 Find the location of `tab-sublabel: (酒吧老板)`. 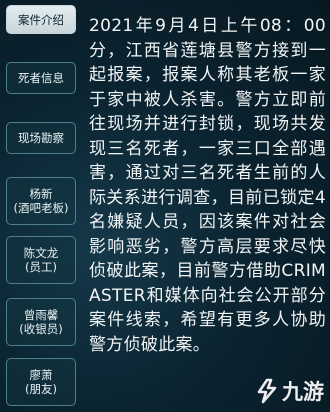

tab-sublabel: (酒吧老板) is located at coordinates (41, 208).